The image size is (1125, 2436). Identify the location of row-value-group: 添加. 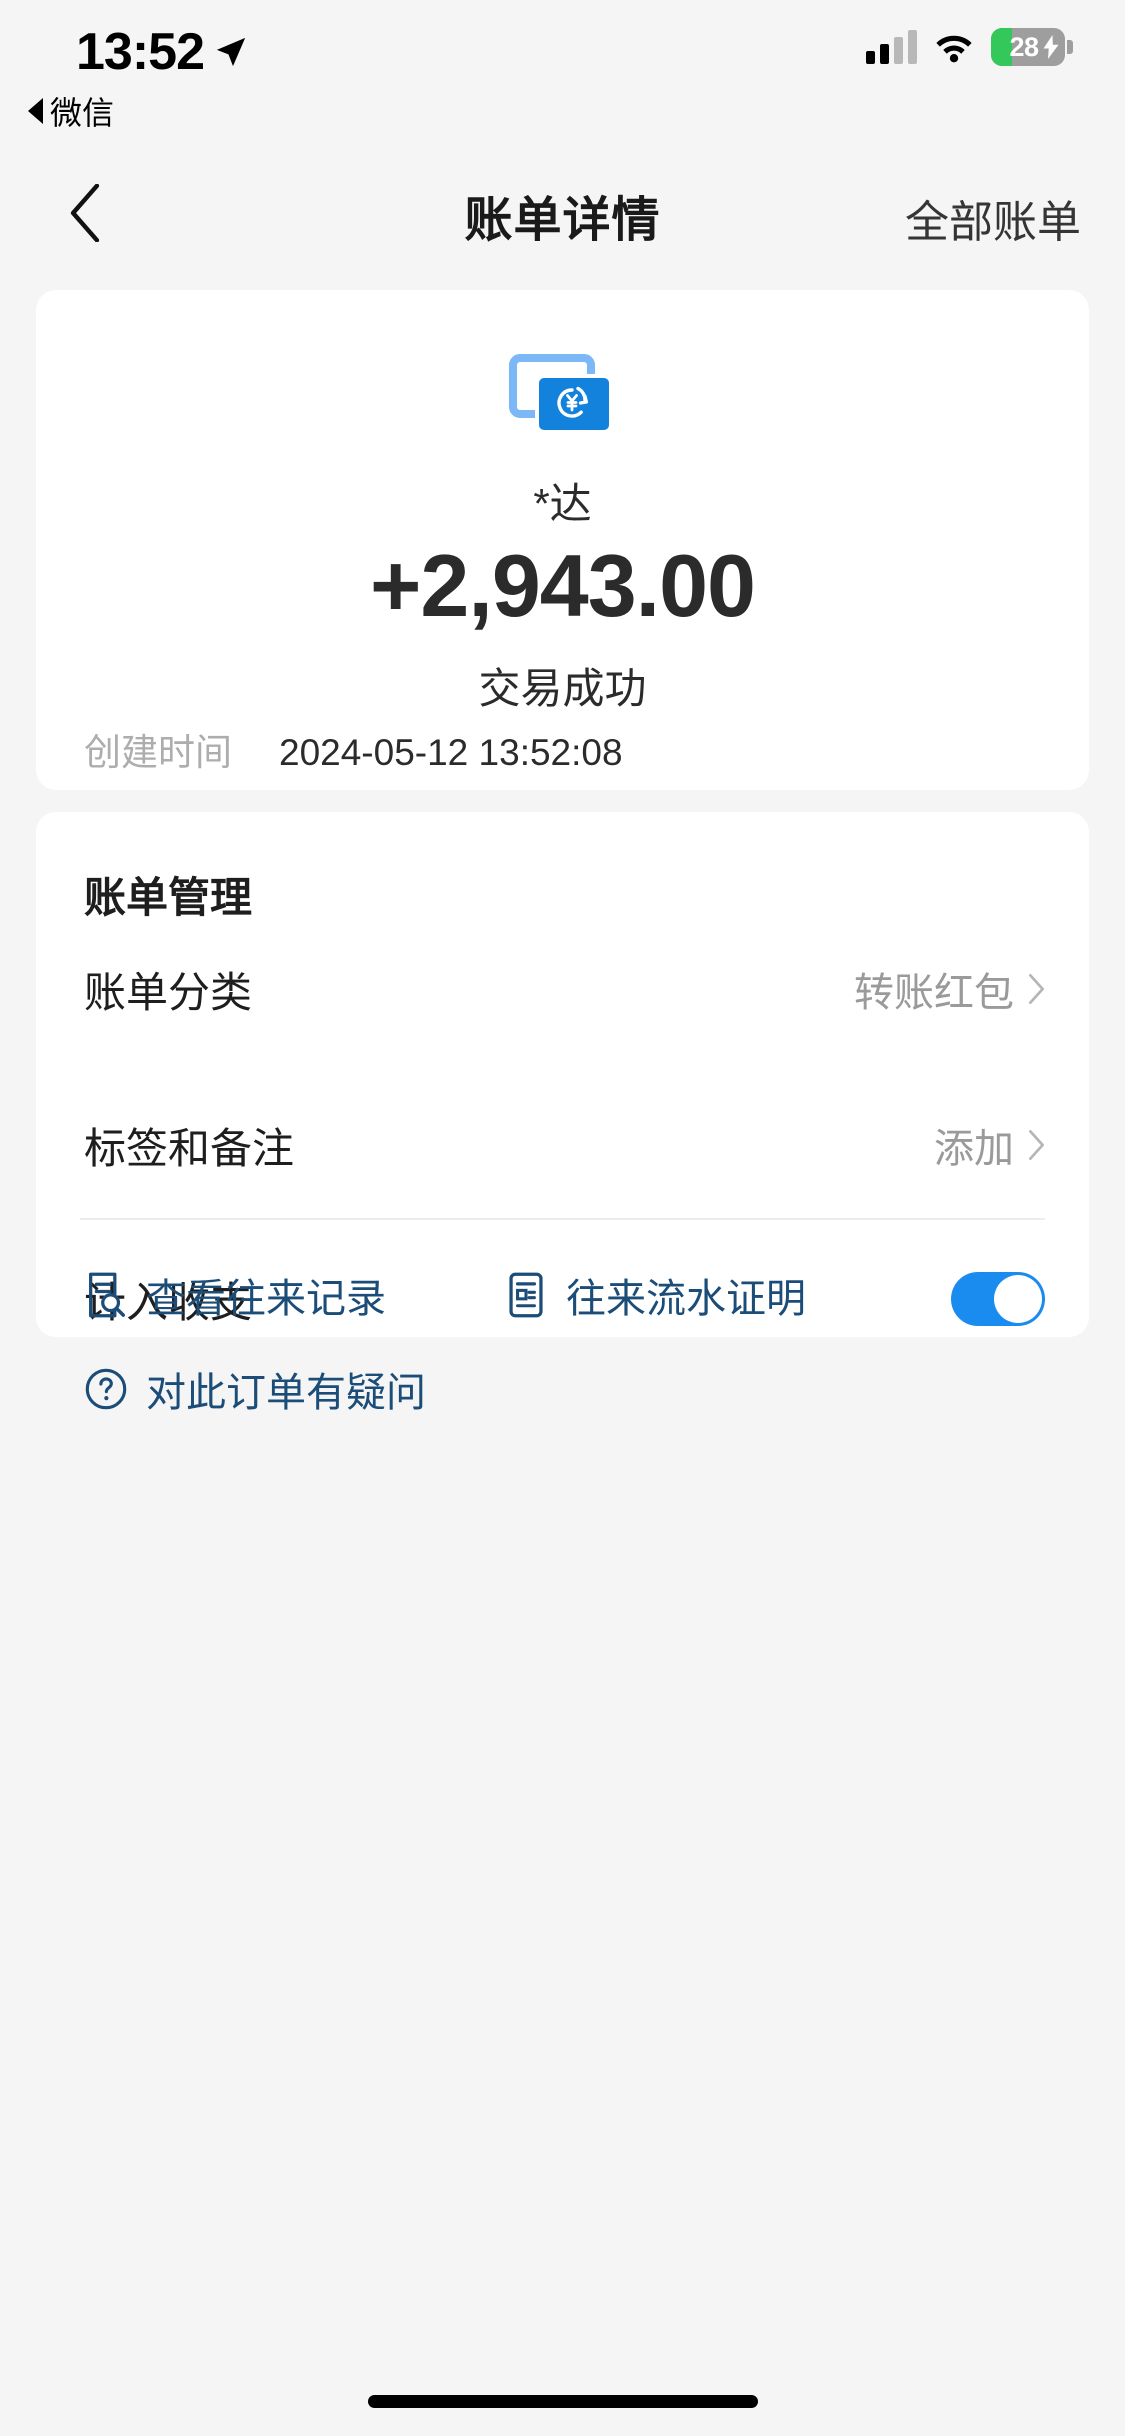
(989, 1145).